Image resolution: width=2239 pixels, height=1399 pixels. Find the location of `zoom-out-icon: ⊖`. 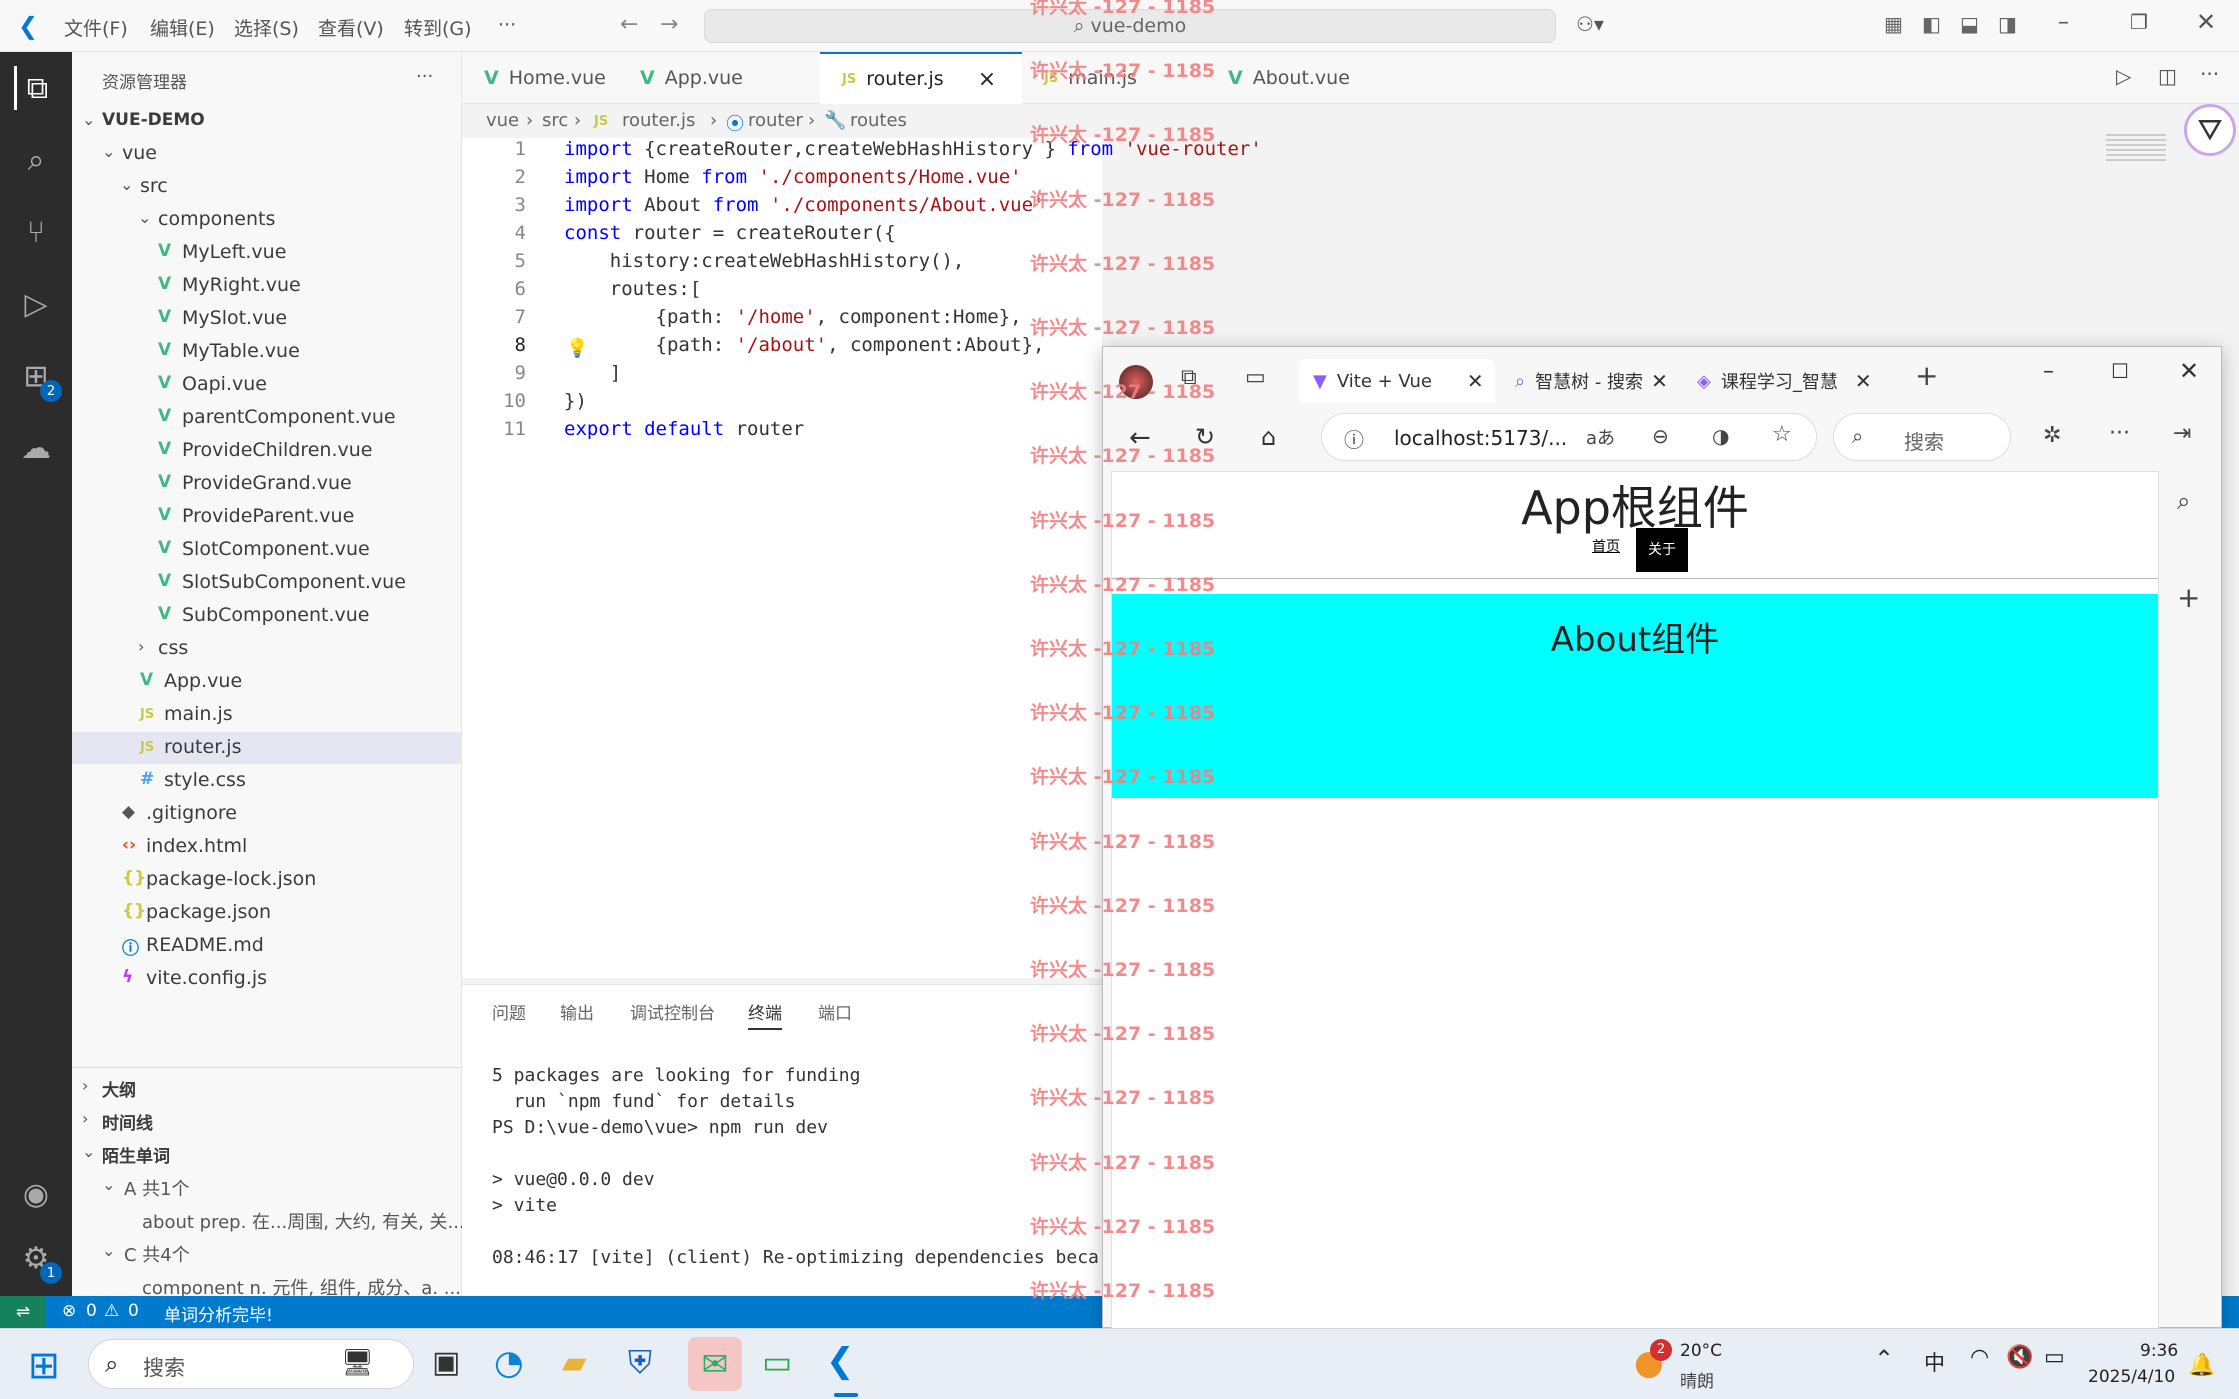

zoom-out-icon: ⊖ is located at coordinates (1660, 436).